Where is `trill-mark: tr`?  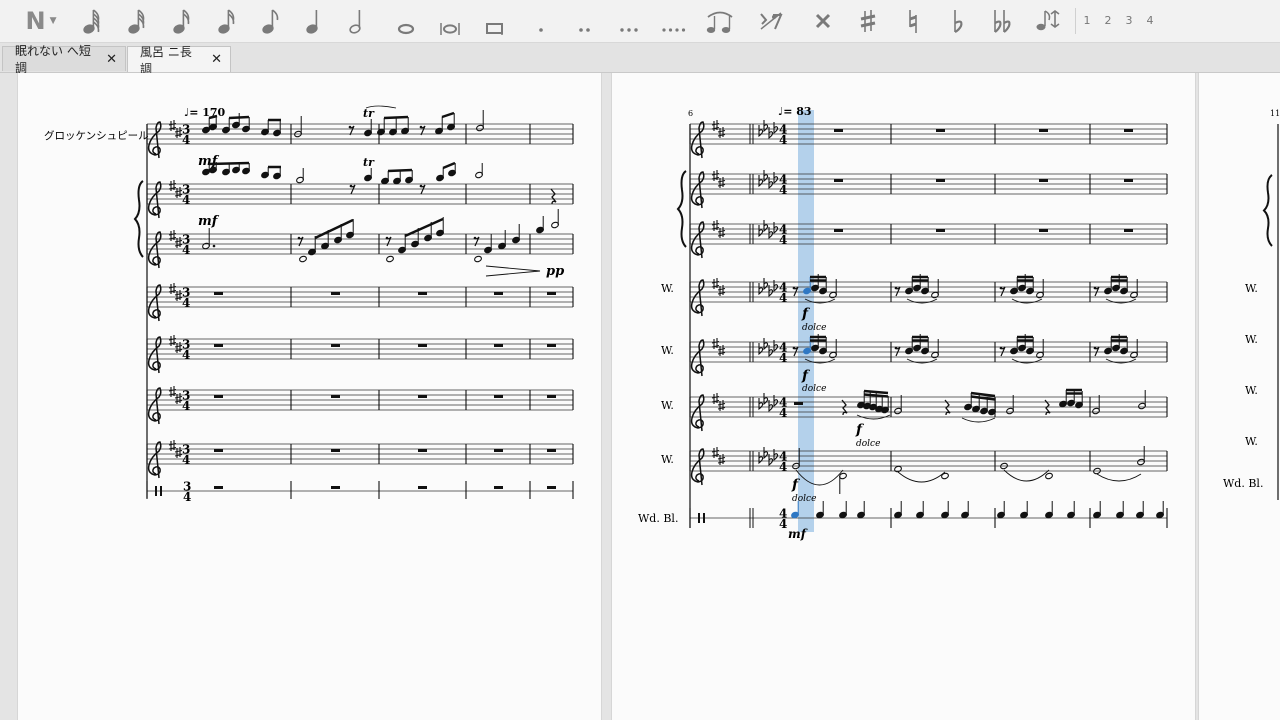 trill-mark: tr is located at coordinates (369, 162).